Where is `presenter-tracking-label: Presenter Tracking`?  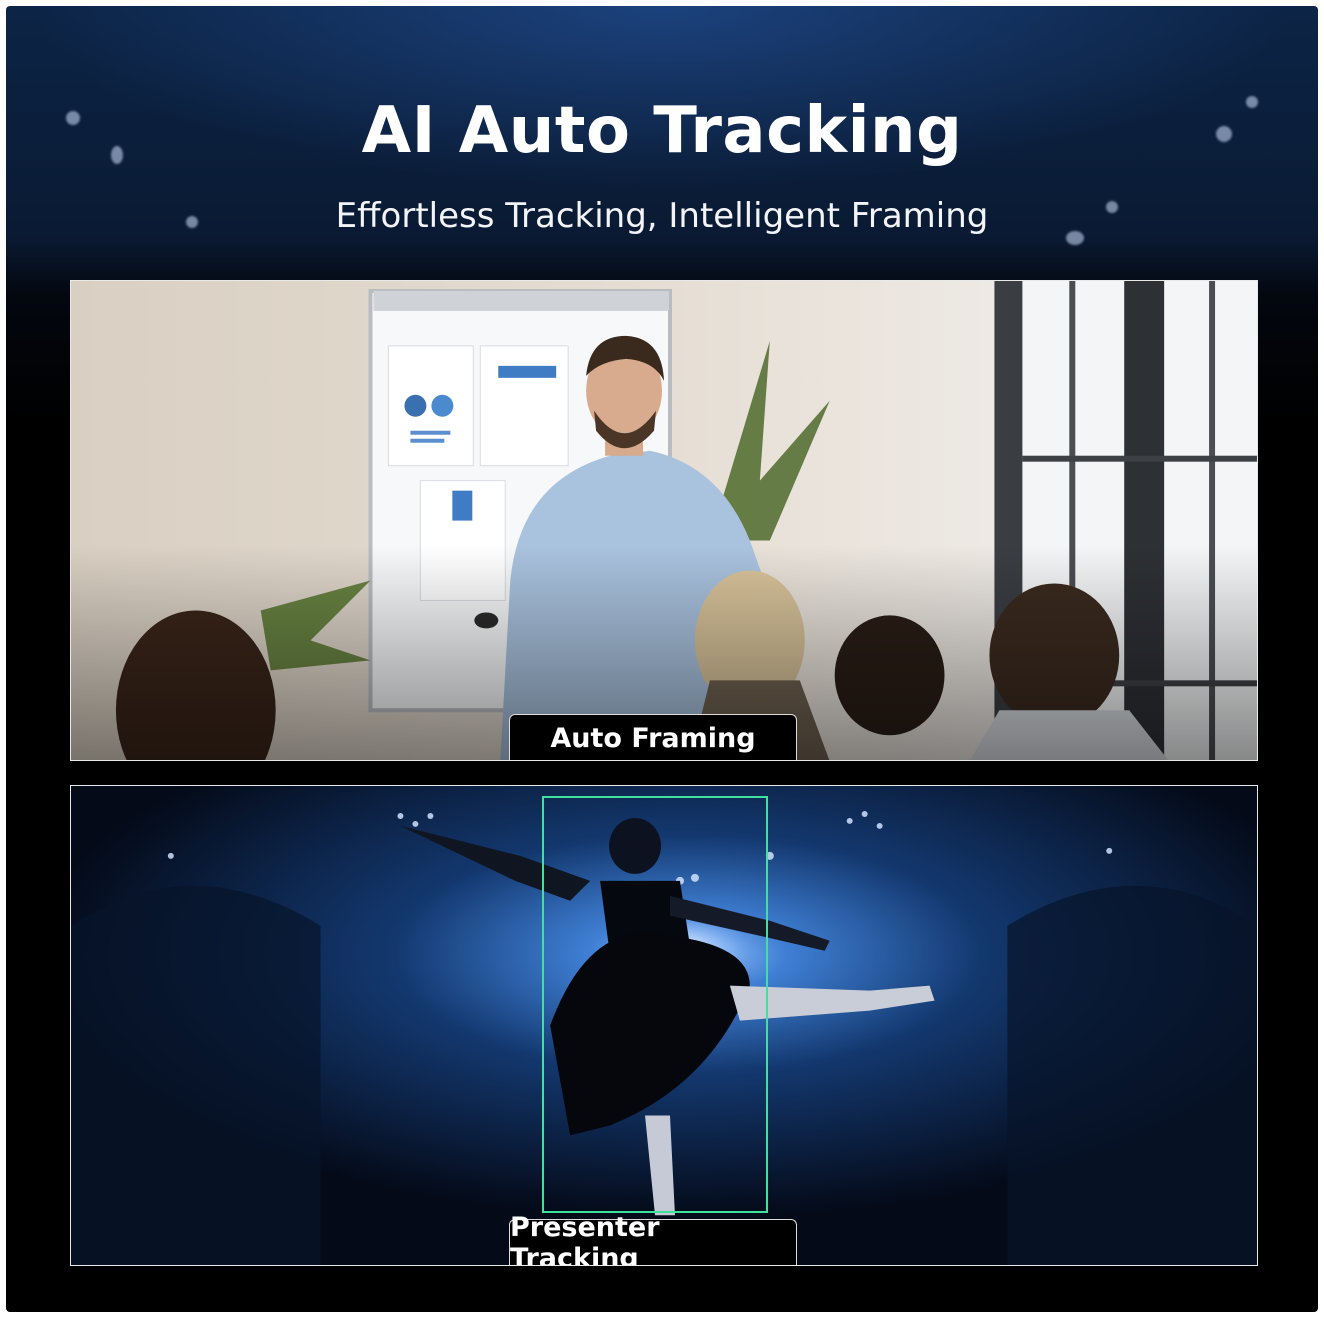 presenter-tracking-label: Presenter Tracking is located at coordinates (653, 1238).